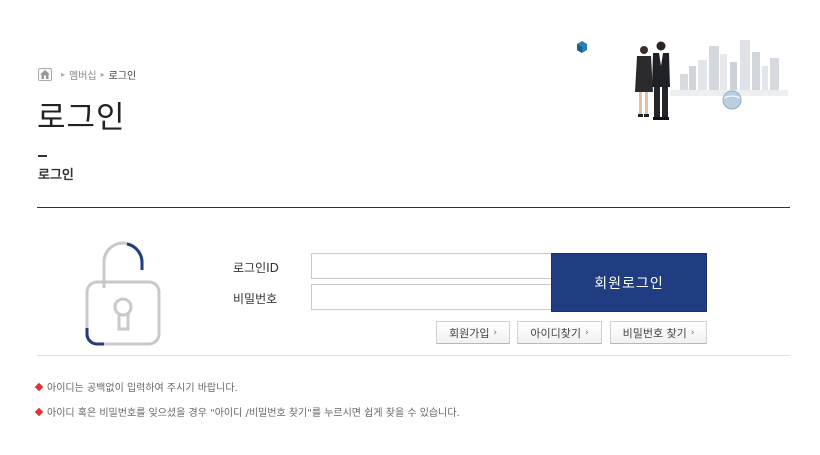  I want to click on member-login-button: 회원로그인, so click(629, 282).